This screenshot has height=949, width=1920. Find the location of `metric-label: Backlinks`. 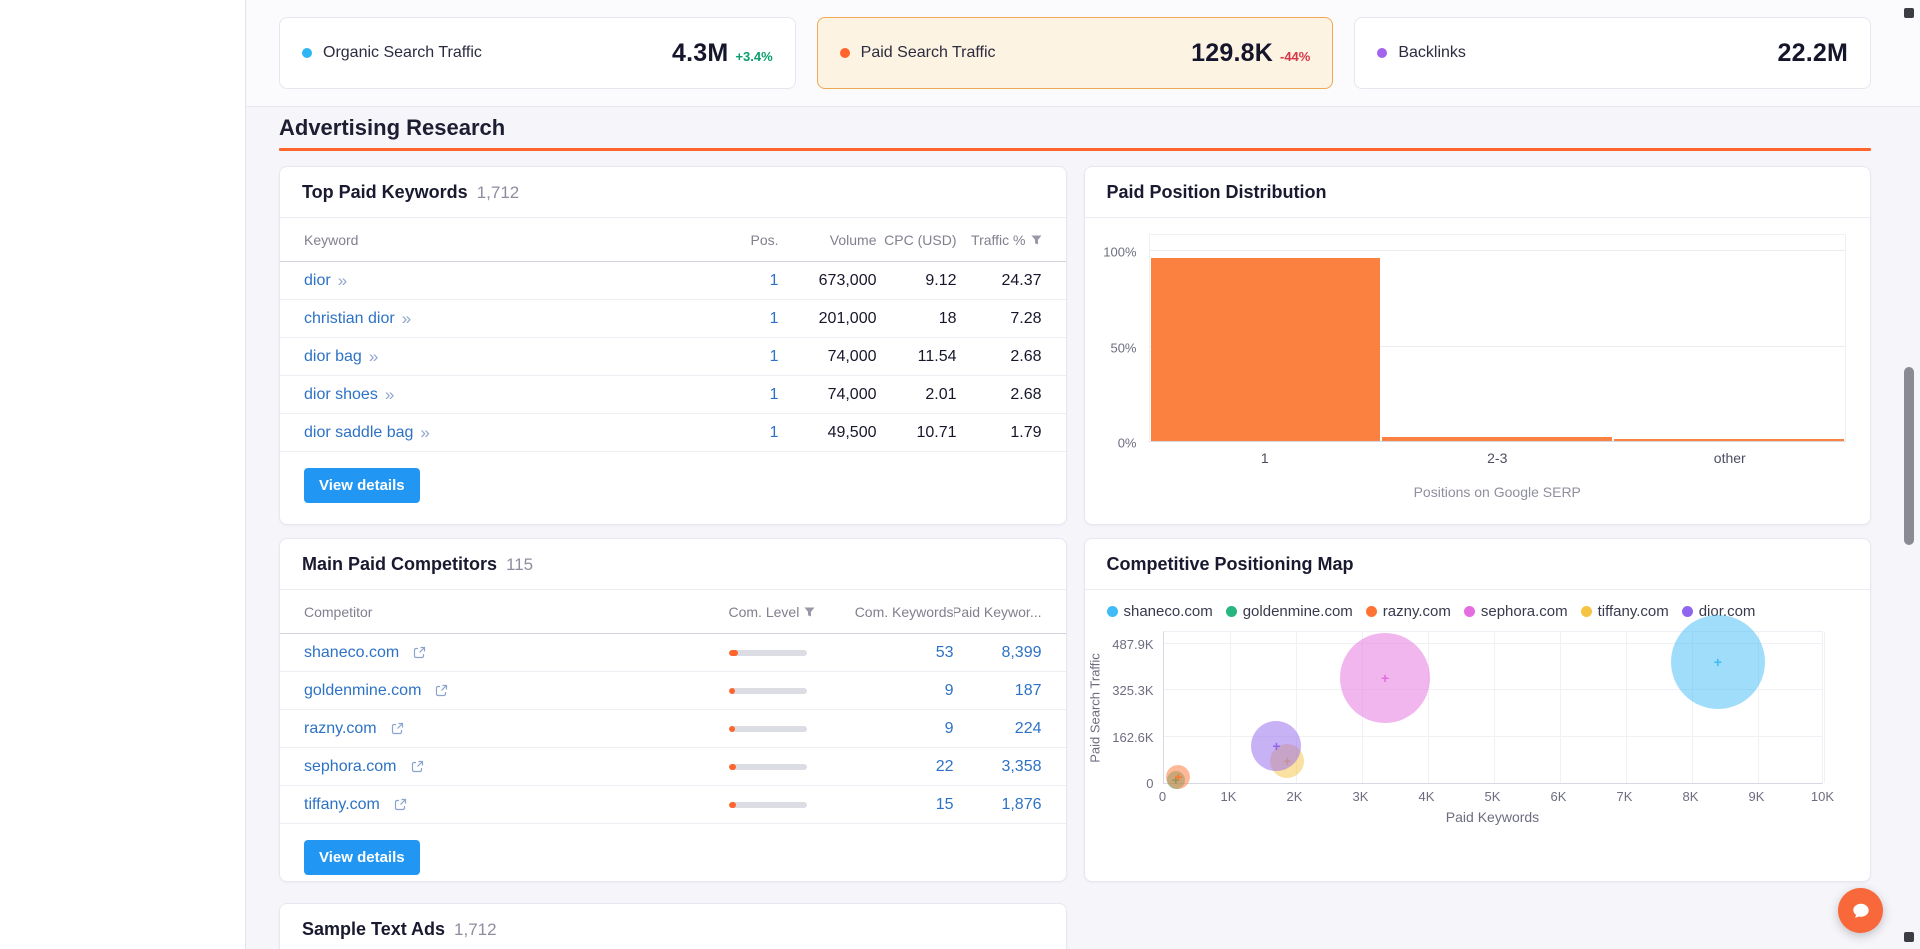

metric-label: Backlinks is located at coordinates (1432, 52).